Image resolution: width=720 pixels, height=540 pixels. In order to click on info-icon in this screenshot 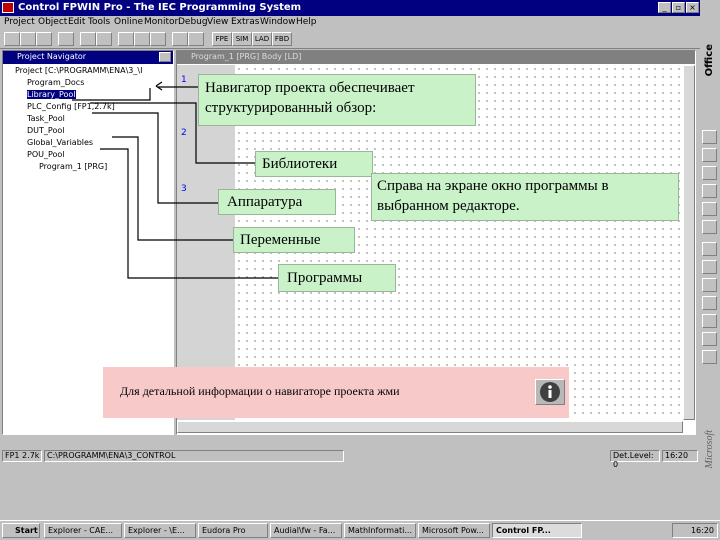, I will do `click(550, 392)`.